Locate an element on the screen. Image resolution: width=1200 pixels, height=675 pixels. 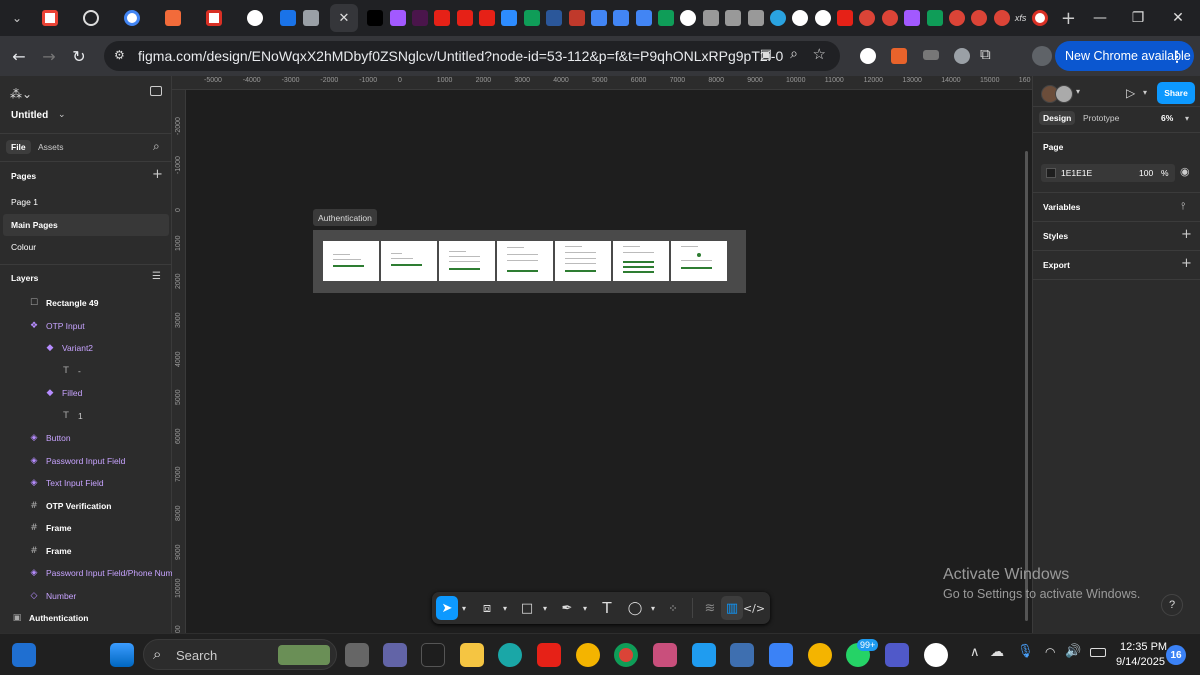
design-mode-icon: ▥ is located at coordinates (732, 608).